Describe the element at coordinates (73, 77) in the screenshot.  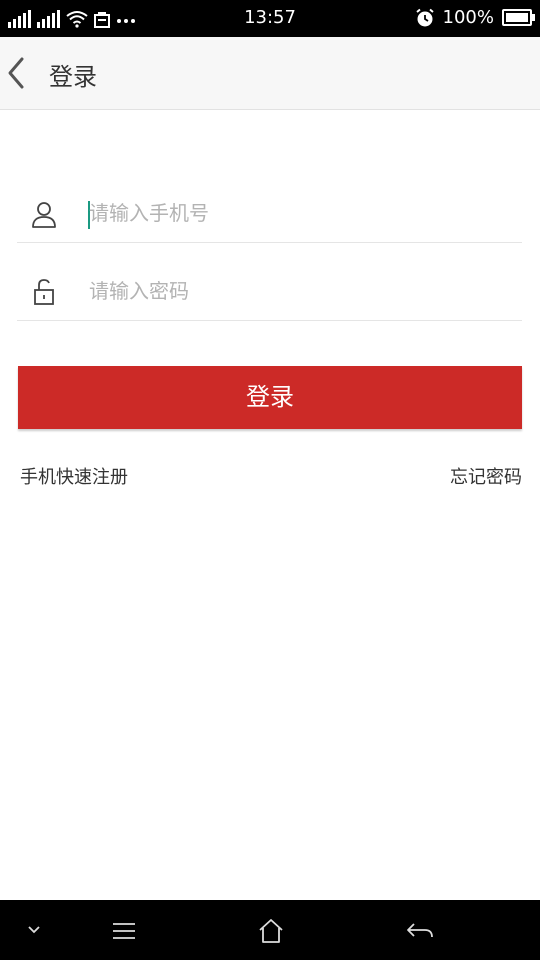
I see `page-title: 登录` at that location.